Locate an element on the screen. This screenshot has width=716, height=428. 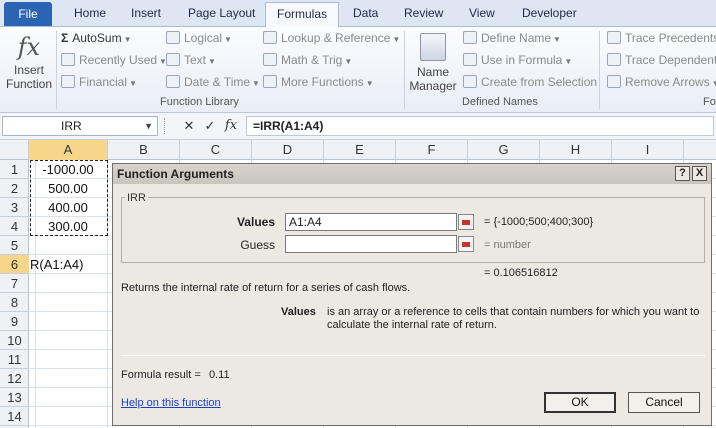
separator is located at coordinates (404, 70).